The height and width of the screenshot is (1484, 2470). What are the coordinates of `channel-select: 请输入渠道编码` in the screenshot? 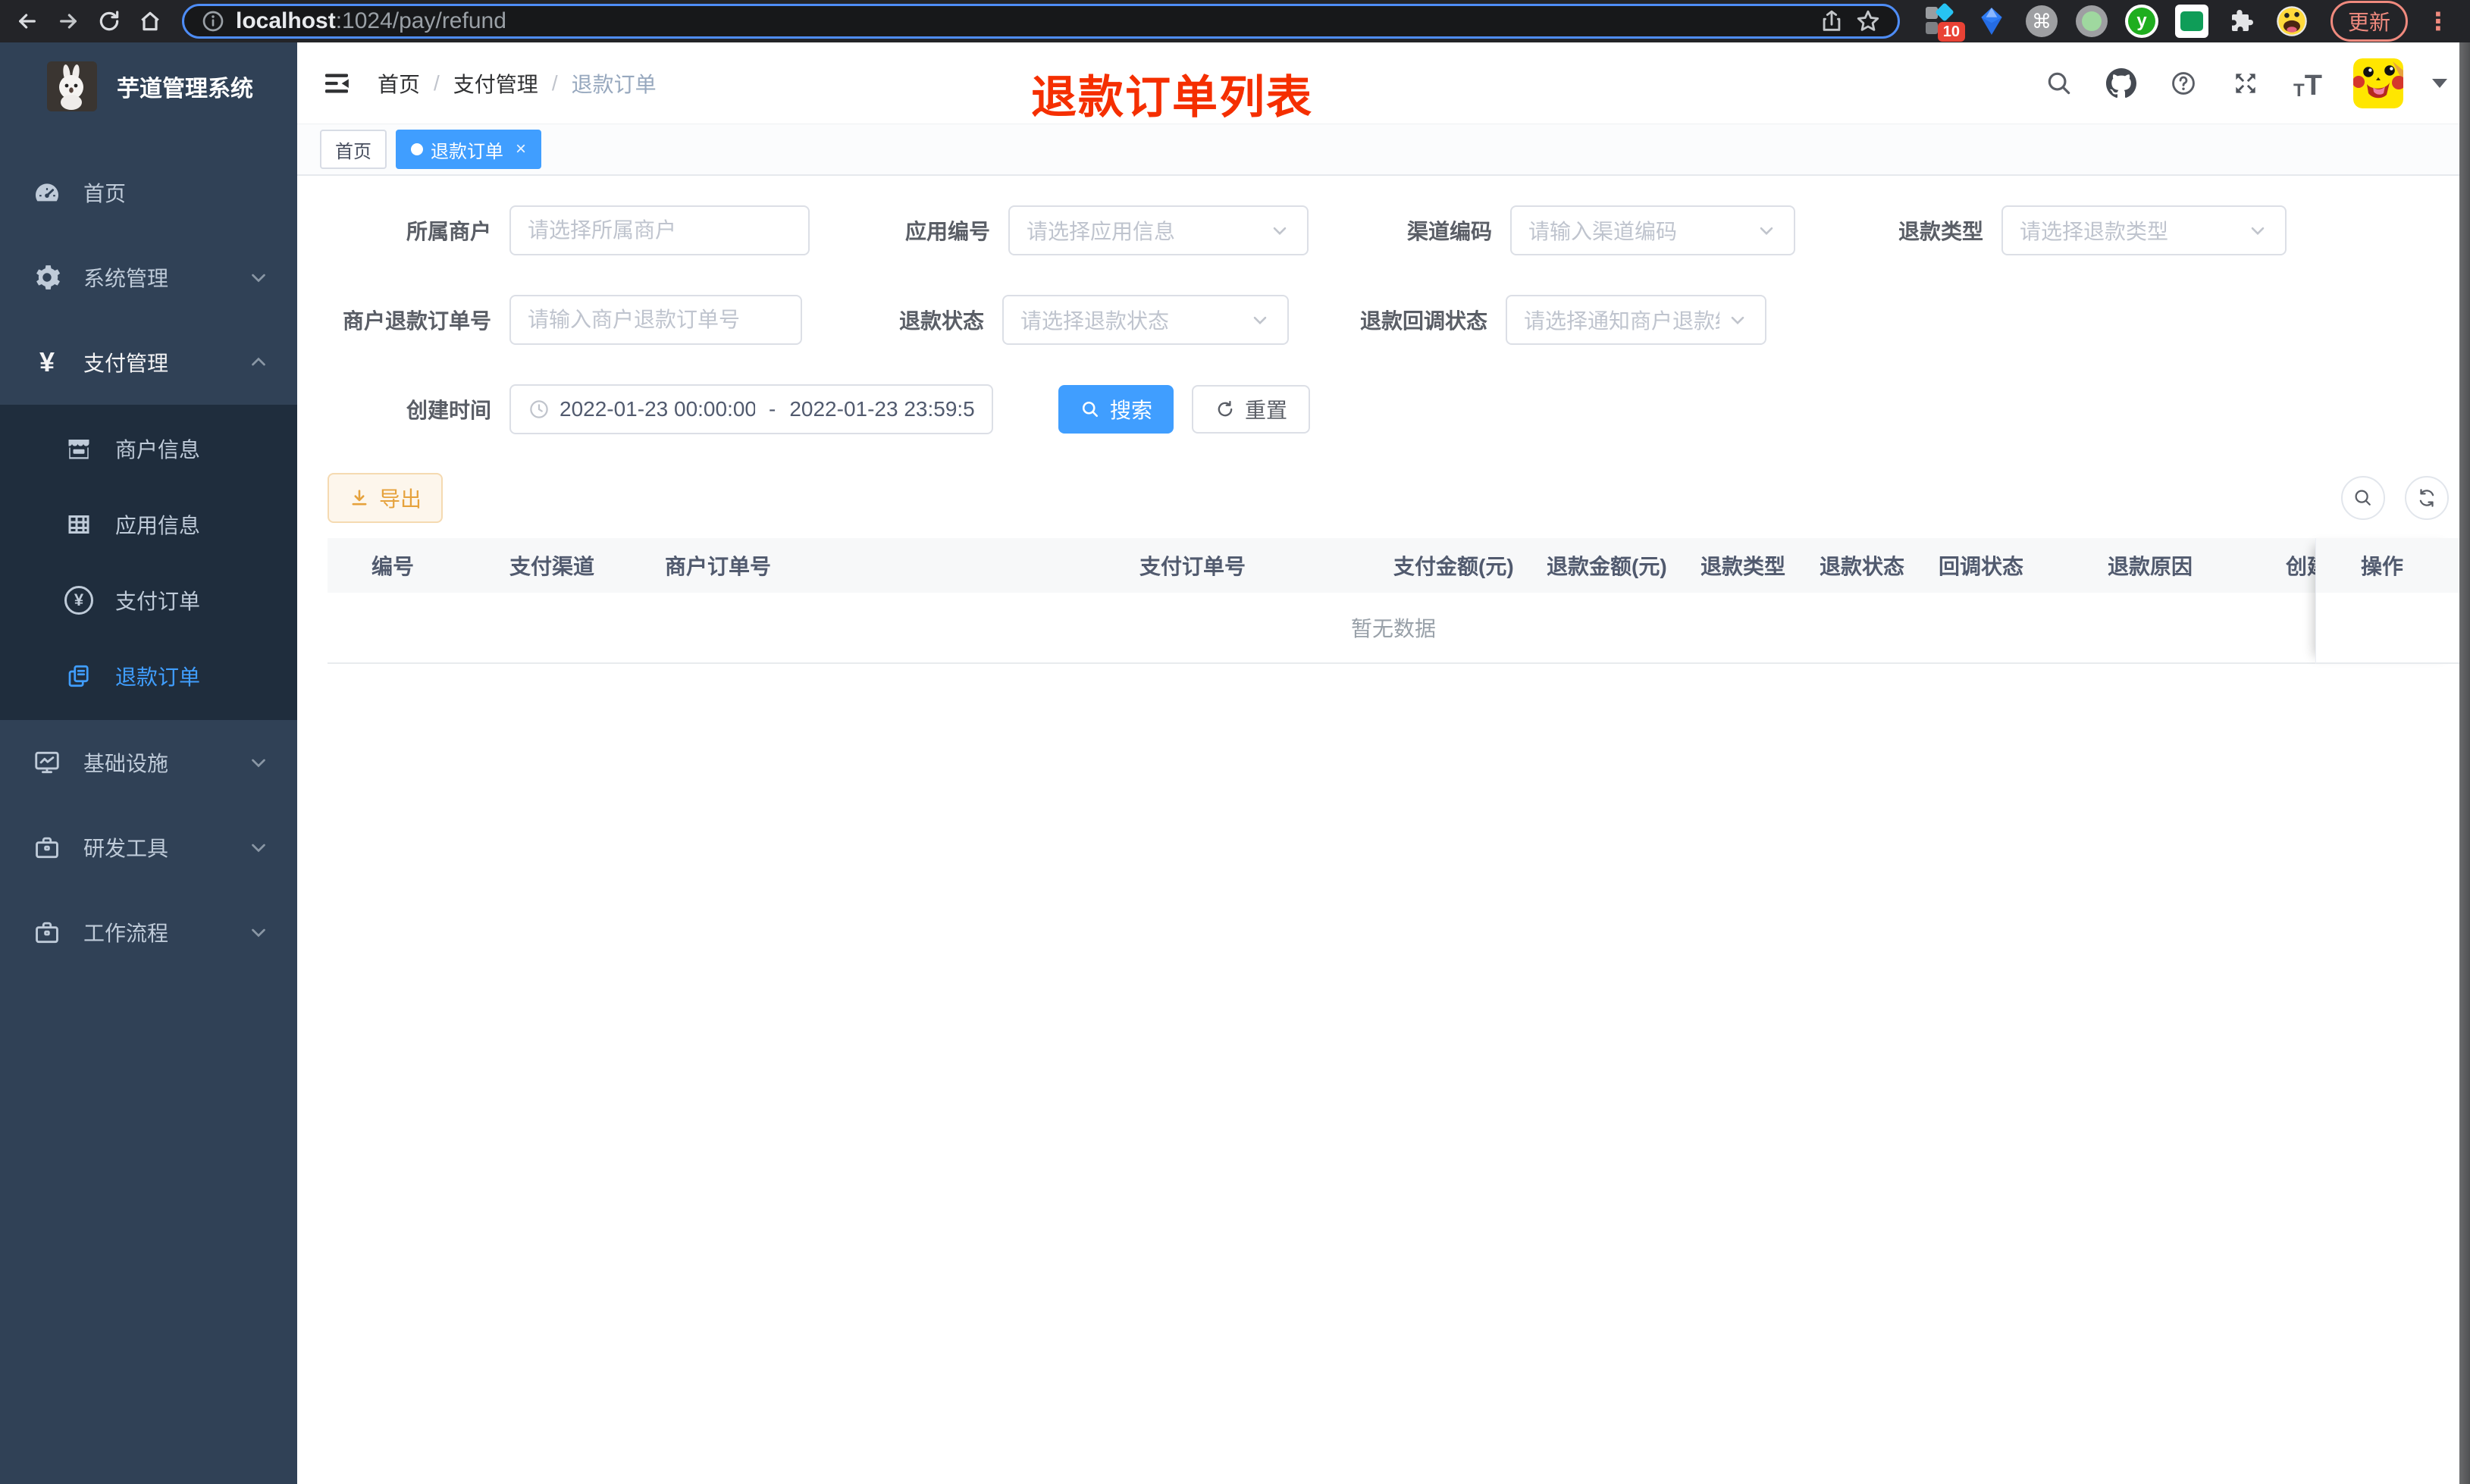 It's located at (1652, 230).